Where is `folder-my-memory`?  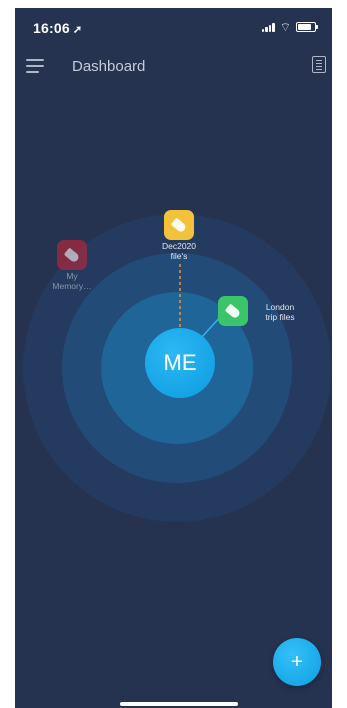 folder-my-memory is located at coordinates (72, 255).